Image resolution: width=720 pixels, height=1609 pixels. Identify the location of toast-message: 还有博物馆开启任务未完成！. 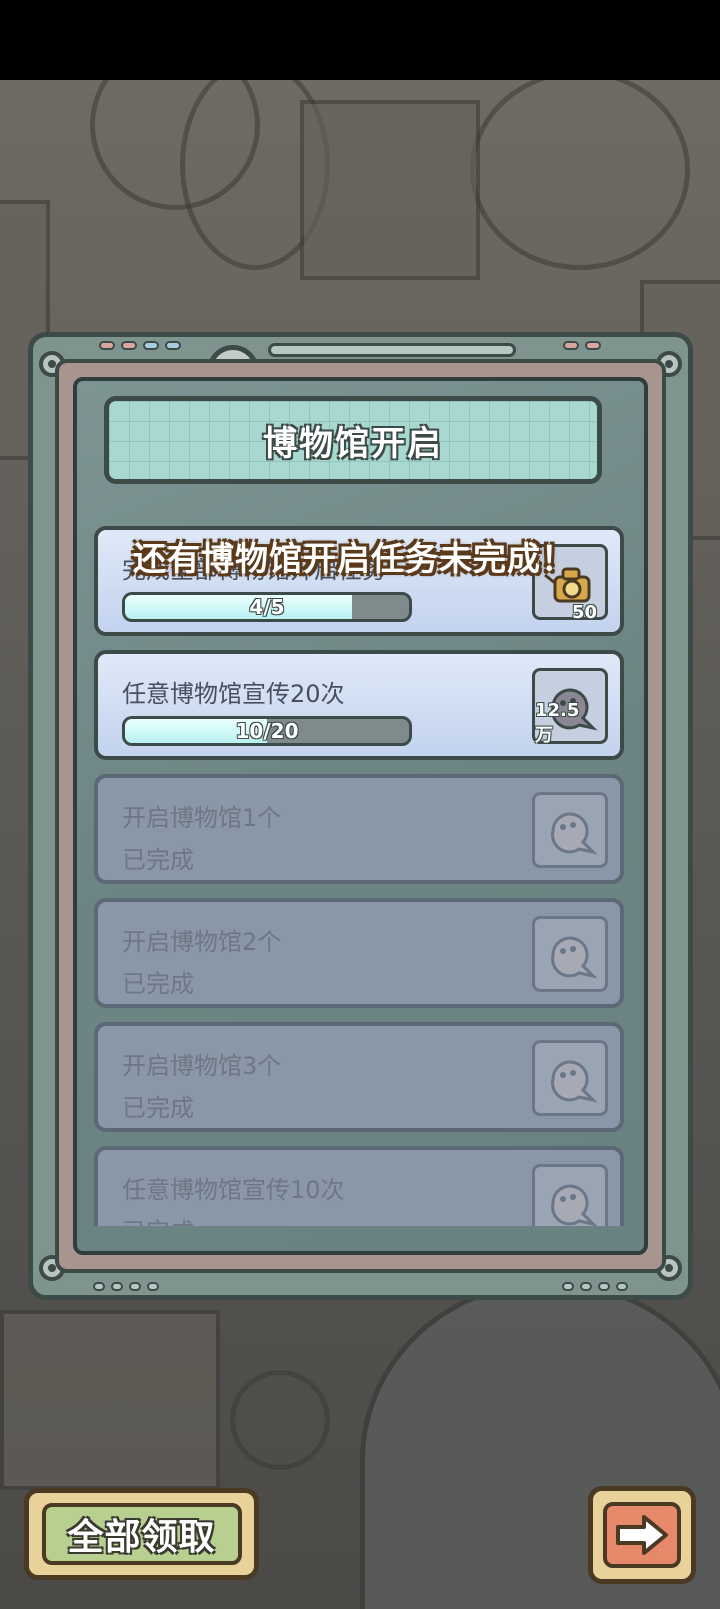
(354, 558).